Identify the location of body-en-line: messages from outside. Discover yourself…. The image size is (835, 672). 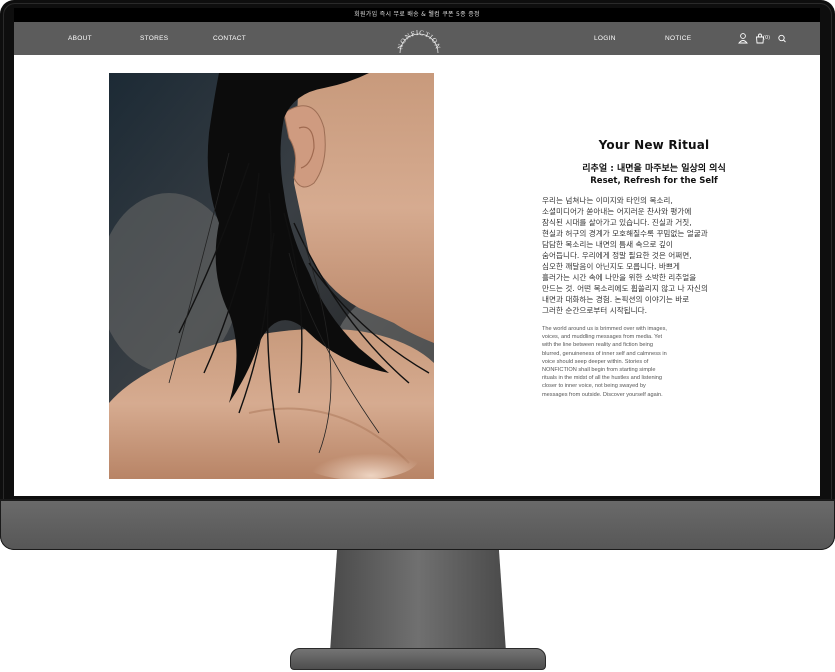
(602, 394).